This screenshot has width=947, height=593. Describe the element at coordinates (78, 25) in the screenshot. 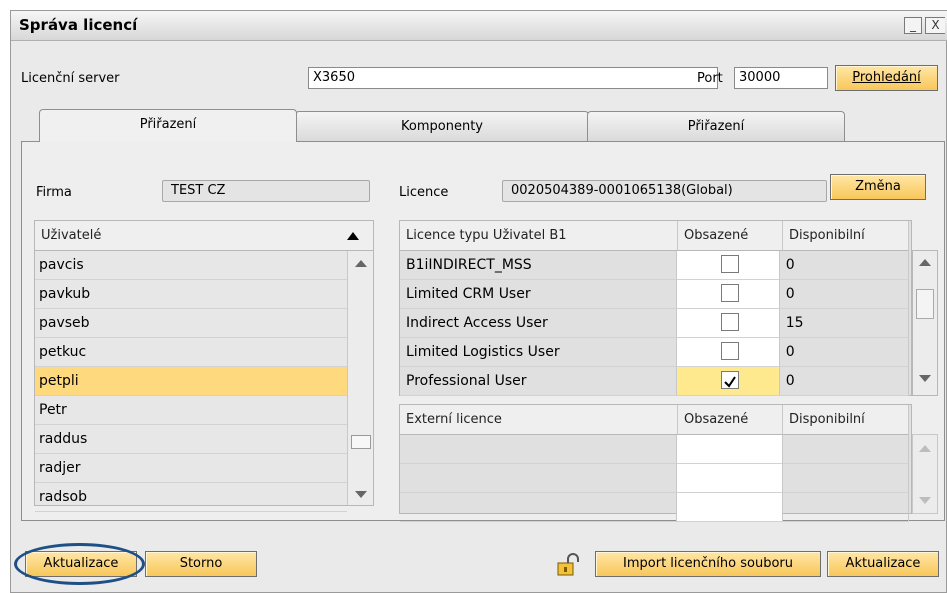

I see `window-title: Správa licencí` at that location.